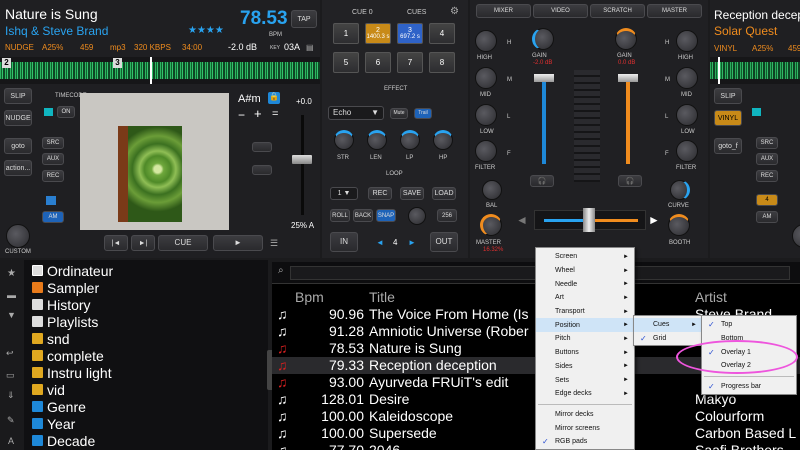 The width and height of the screenshot is (800, 450). I want to click on right-deck-number: 4, so click(767, 200).